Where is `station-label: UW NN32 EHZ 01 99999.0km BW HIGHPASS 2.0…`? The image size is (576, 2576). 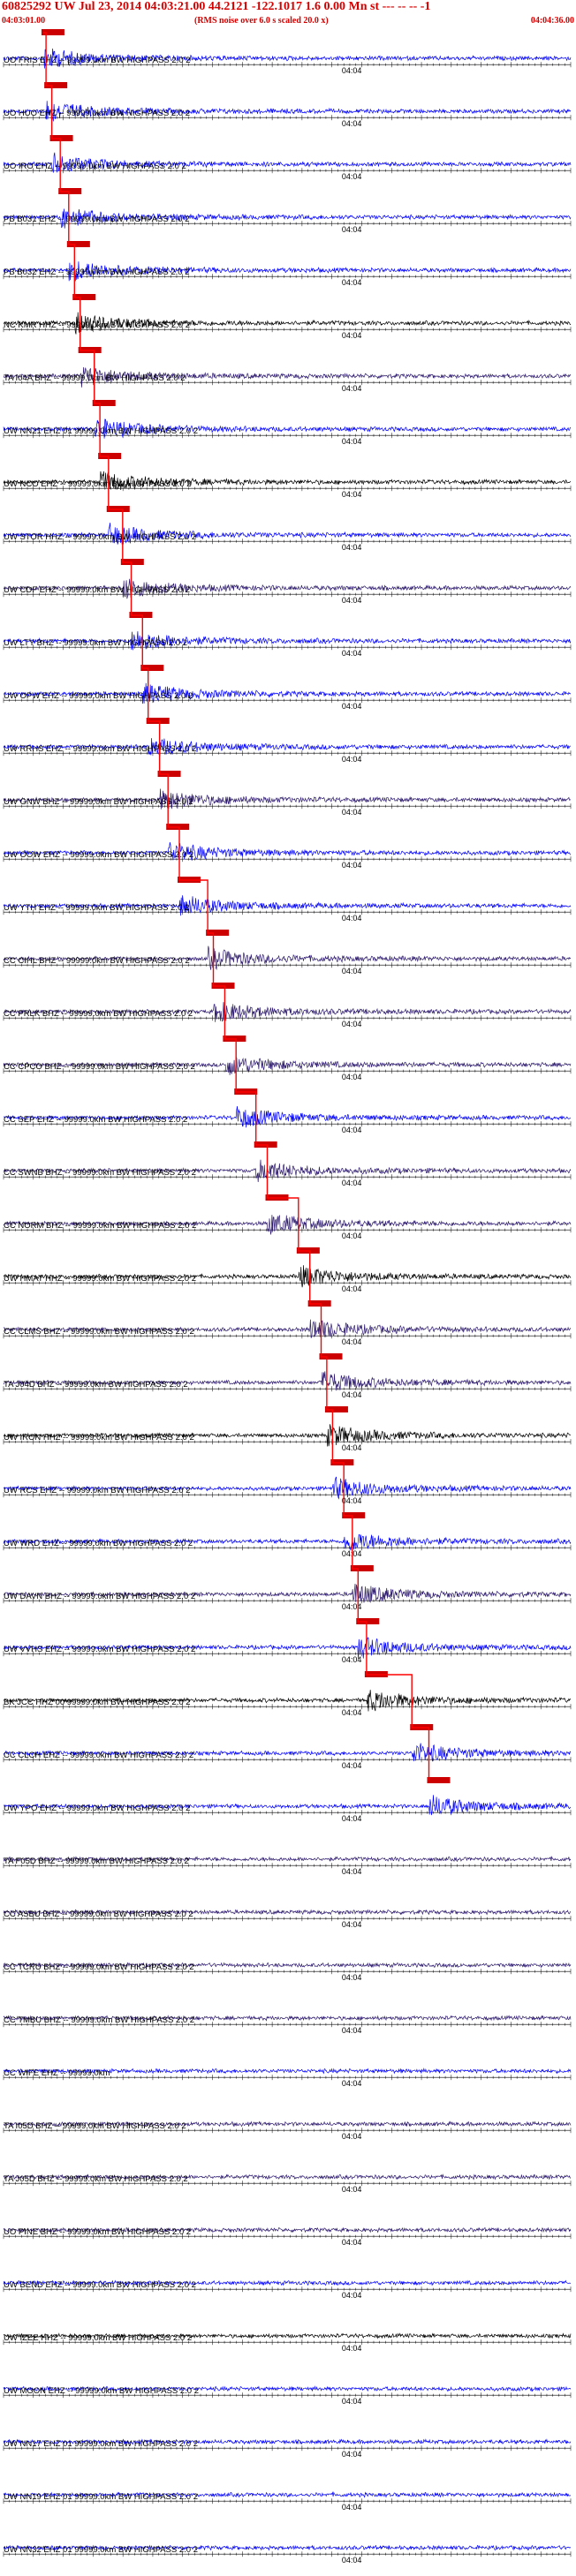 station-label: UW NN32 EHZ 01 99999.0km BW HIGHPASS 2.0… is located at coordinates (101, 2550).